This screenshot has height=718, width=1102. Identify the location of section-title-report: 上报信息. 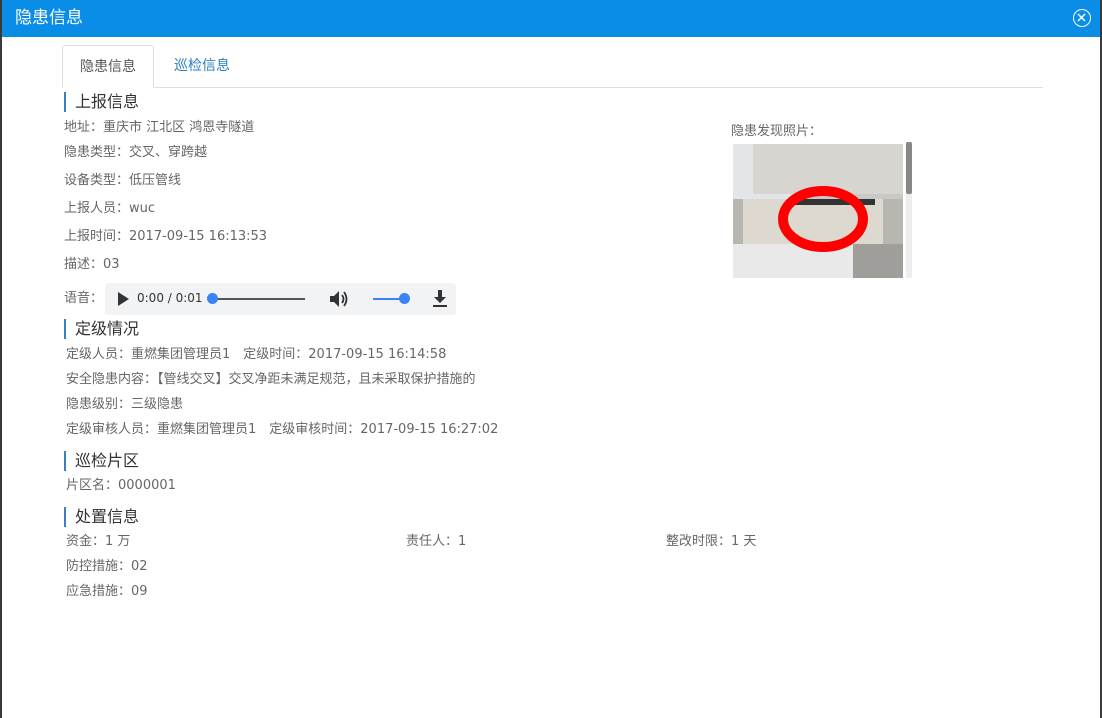
(101, 102).